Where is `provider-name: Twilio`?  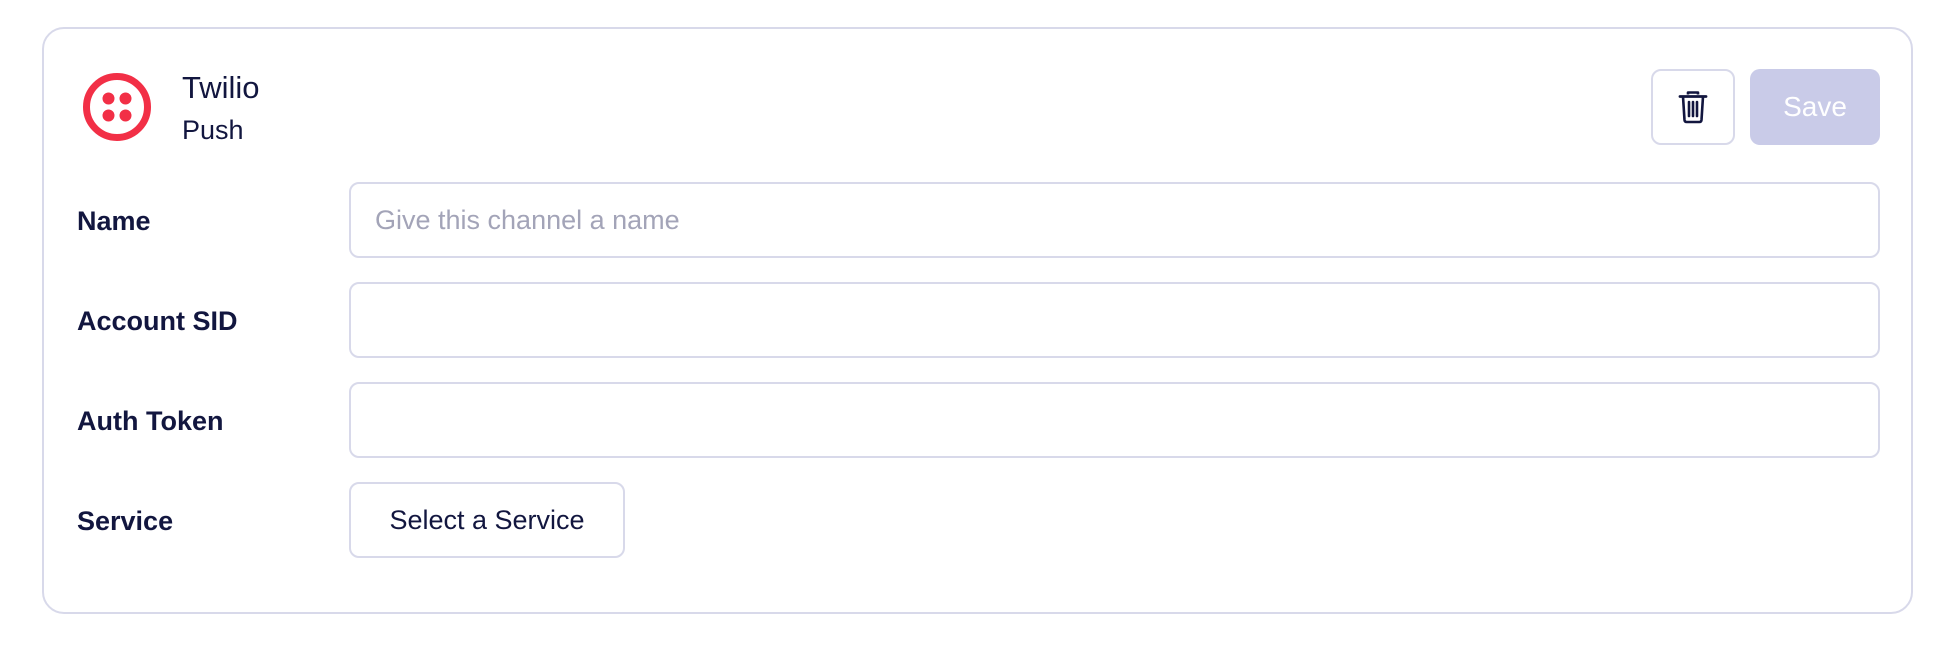 provider-name: Twilio is located at coordinates (221, 87).